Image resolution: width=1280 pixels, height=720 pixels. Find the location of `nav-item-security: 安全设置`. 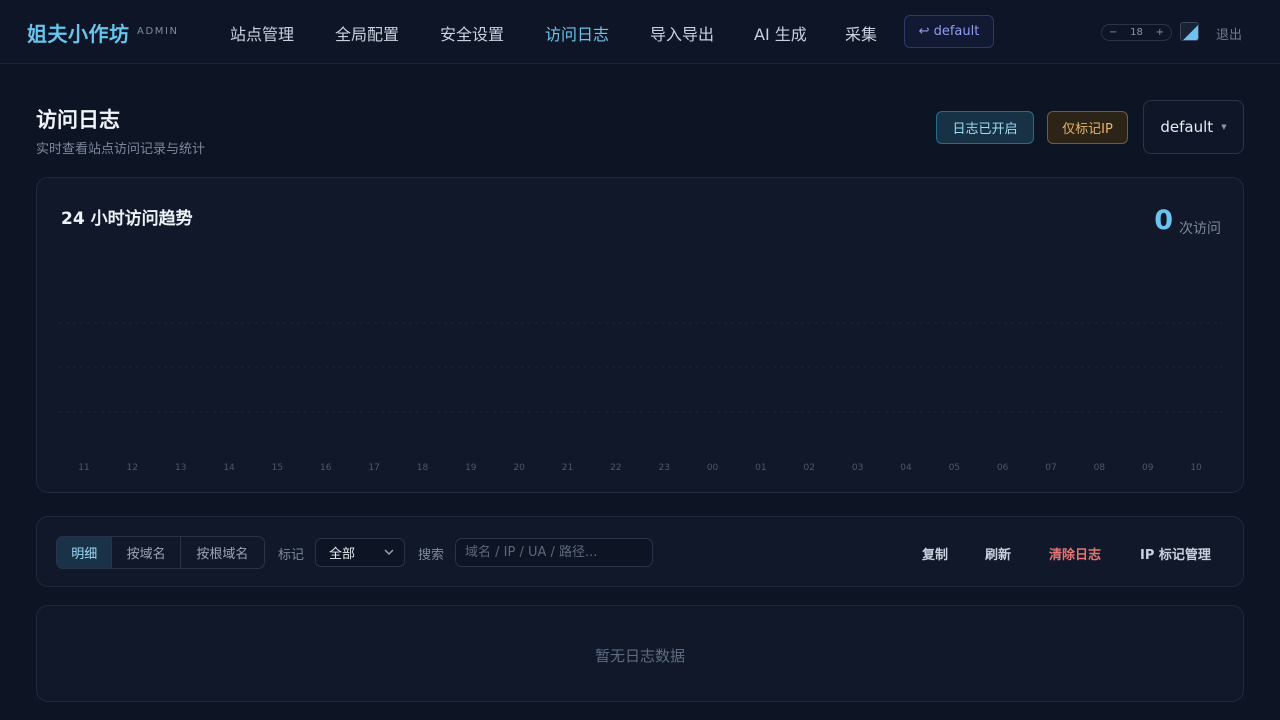

nav-item-security: 安全设置 is located at coordinates (472, 33).